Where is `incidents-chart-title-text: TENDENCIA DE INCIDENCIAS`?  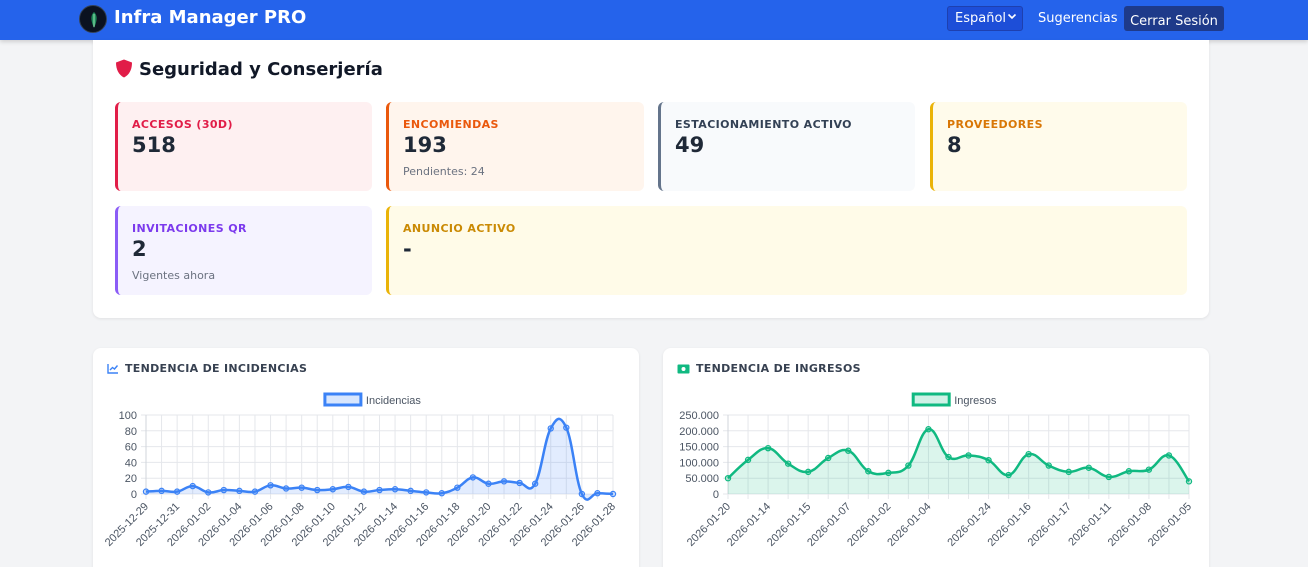
incidents-chart-title-text: TENDENCIA DE INCIDENCIAS is located at coordinates (216, 368).